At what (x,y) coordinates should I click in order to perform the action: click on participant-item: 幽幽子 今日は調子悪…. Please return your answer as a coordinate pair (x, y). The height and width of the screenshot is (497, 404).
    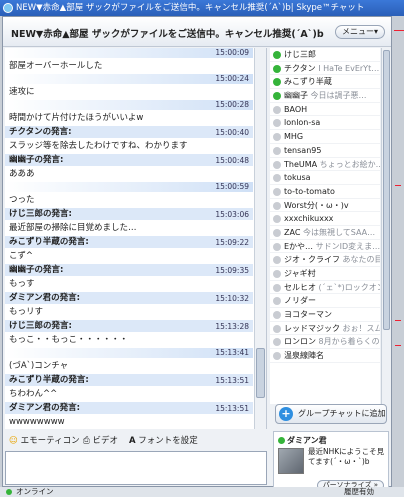
    Looking at the image, I should click on (325, 96).